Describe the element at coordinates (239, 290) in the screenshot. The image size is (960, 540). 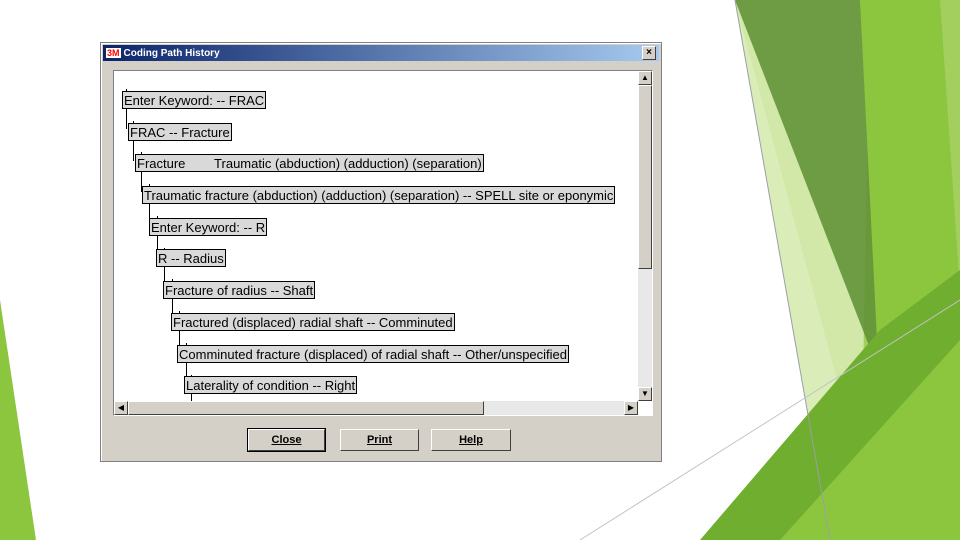
I see `tree-item: Fracture of radius -- Shaft` at that location.